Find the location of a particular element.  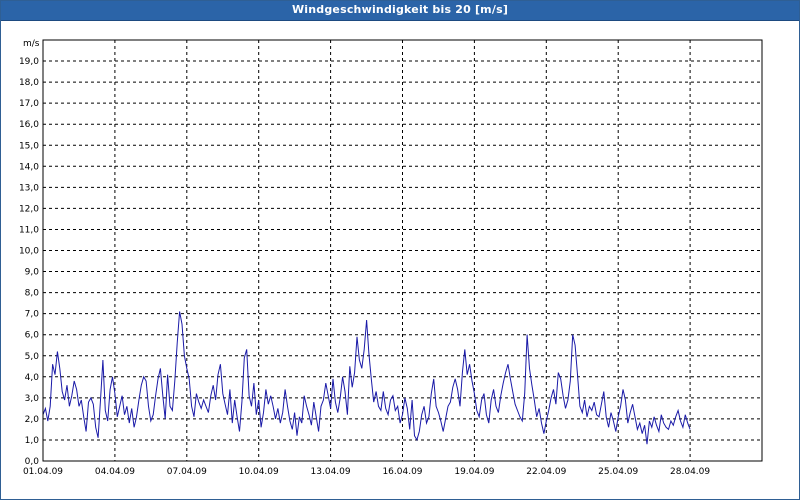

y-tick-label: 11,0 is located at coordinates (29, 230).